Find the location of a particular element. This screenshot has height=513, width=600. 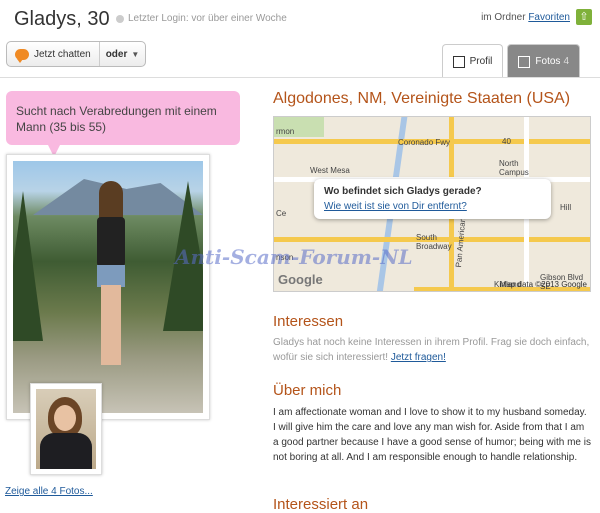

map-label-hill: Hill is located at coordinates (566, 207).